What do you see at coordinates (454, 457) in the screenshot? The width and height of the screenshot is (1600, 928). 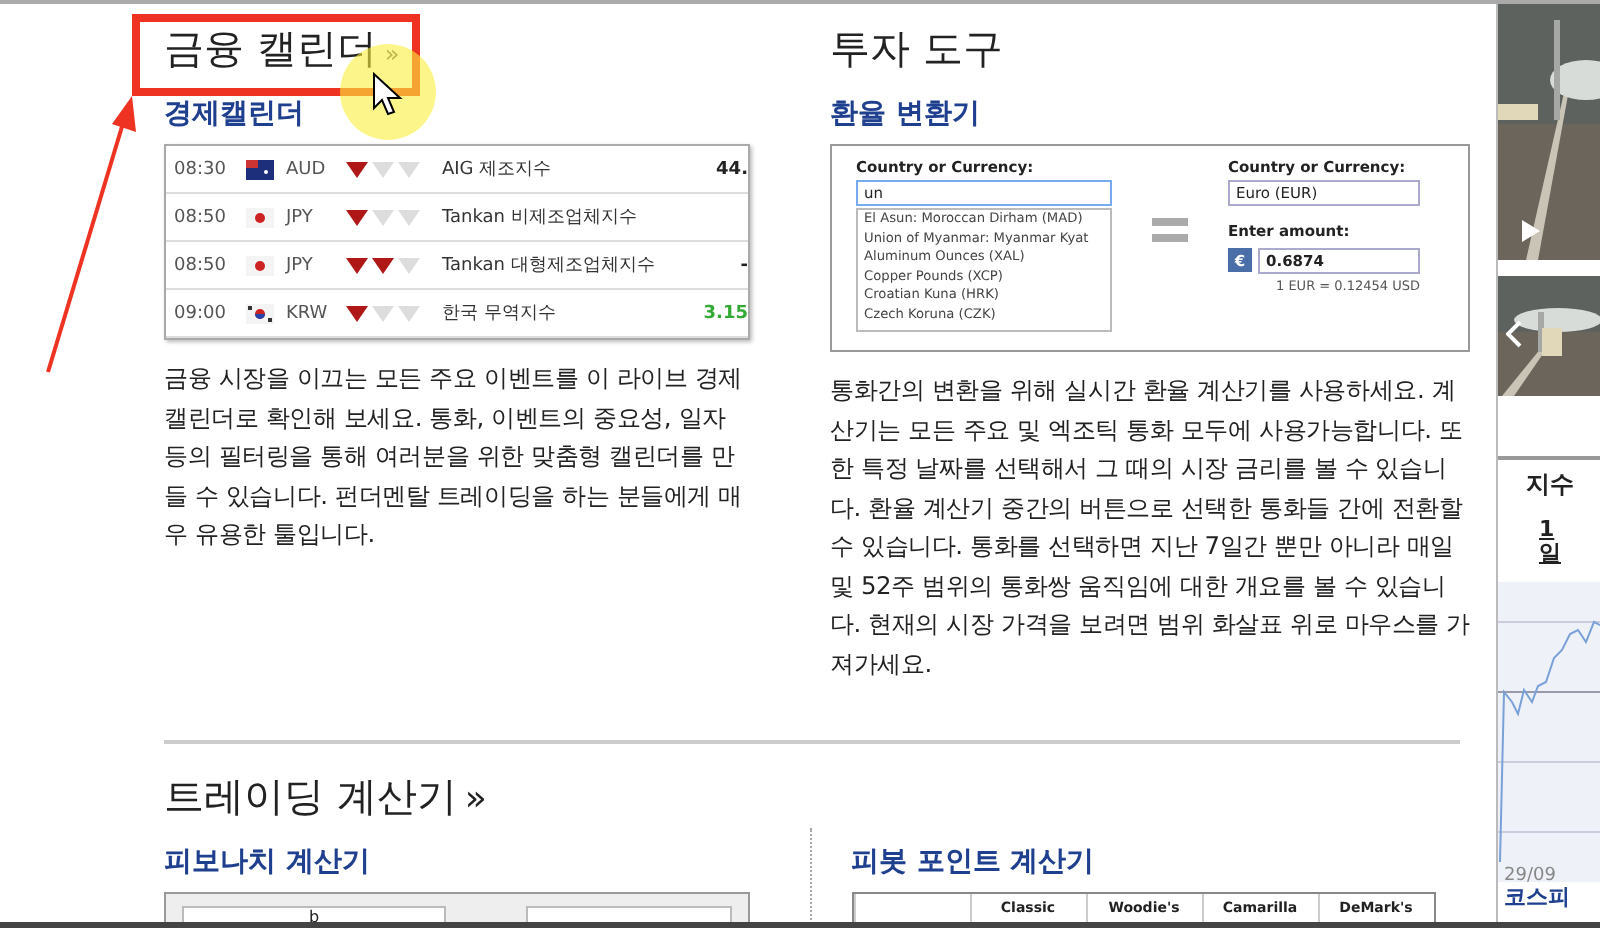 I see `description: 금융 시장을 이끄는 모든 주요 이벤트를 이 라이브 경제 캘린더로 확인해 보세요. 통화, 이벤트의 중요성, 일자 등의 필터링을 통해 여러분을 위한 맞춤형 캘린더를 만들 수 있습니다. 펀더멘탈 트레이딩을 하는 분들에게 매우 유용한 툴입니다.` at bounding box center [454, 457].